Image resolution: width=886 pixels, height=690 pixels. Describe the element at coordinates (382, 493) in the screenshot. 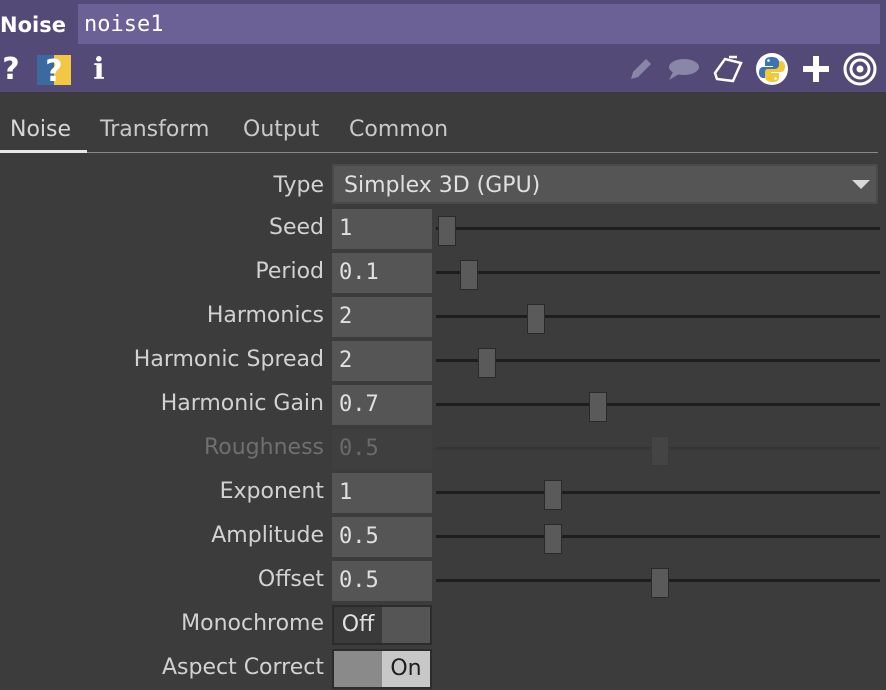

I see `exponent-field: 1` at that location.